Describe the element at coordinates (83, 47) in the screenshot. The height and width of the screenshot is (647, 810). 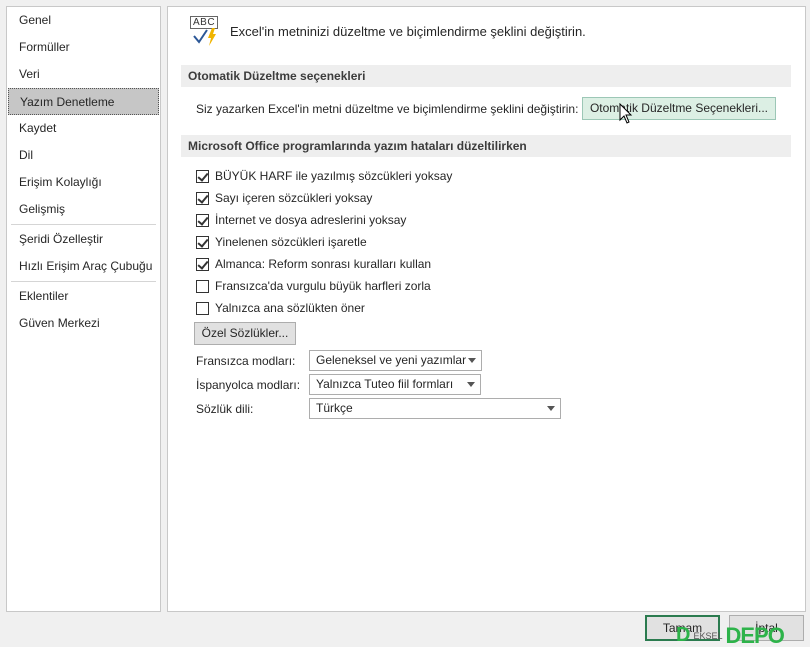
I see `sidebar-item-formuller: Formüller` at that location.